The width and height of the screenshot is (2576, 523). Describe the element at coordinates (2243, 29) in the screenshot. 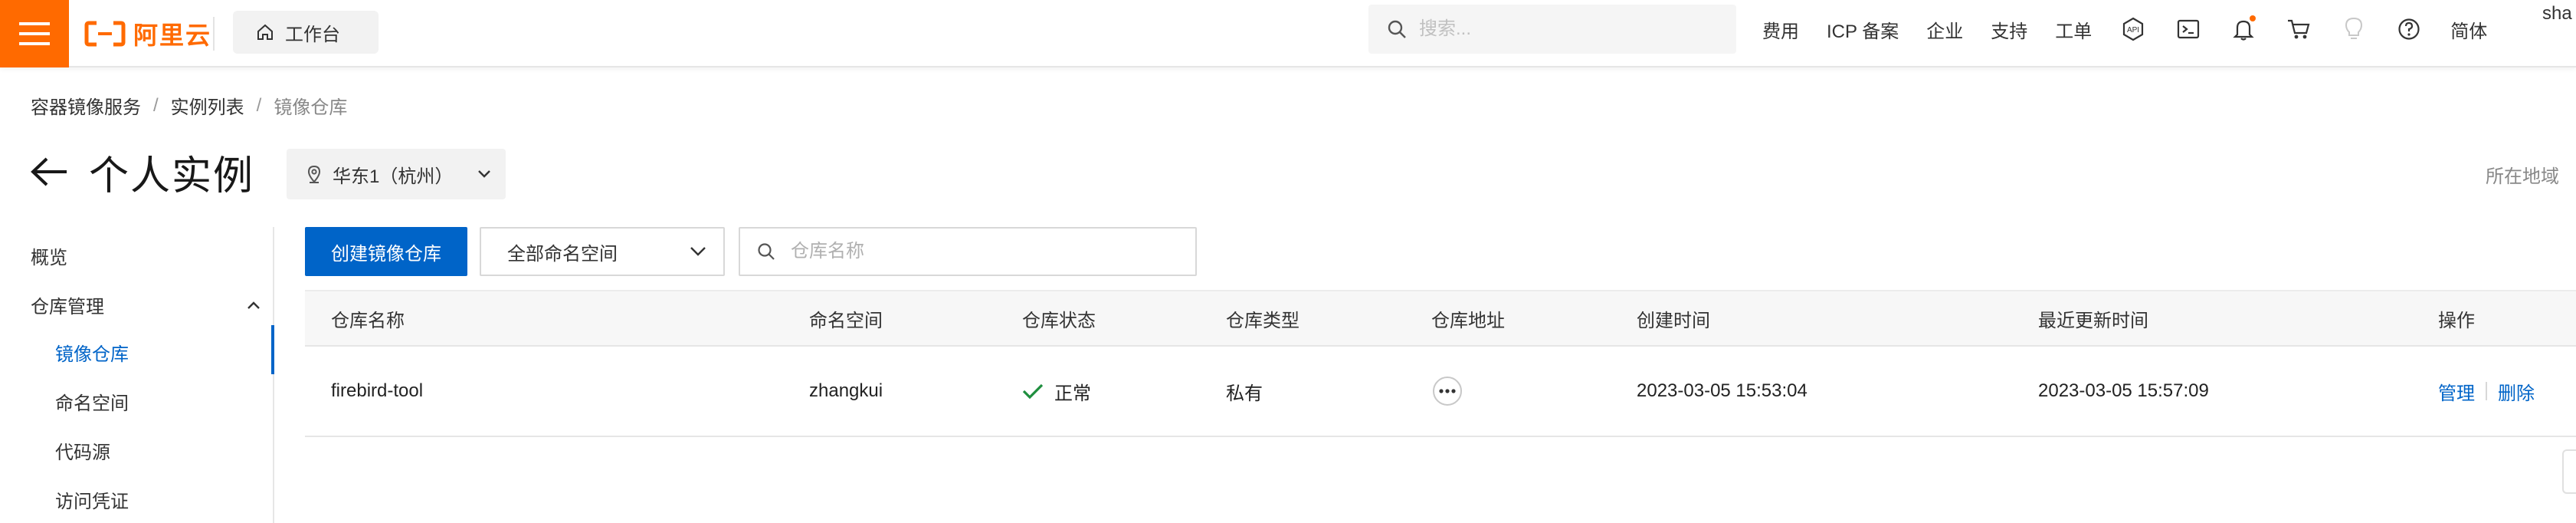

I see `bell-icon` at that location.